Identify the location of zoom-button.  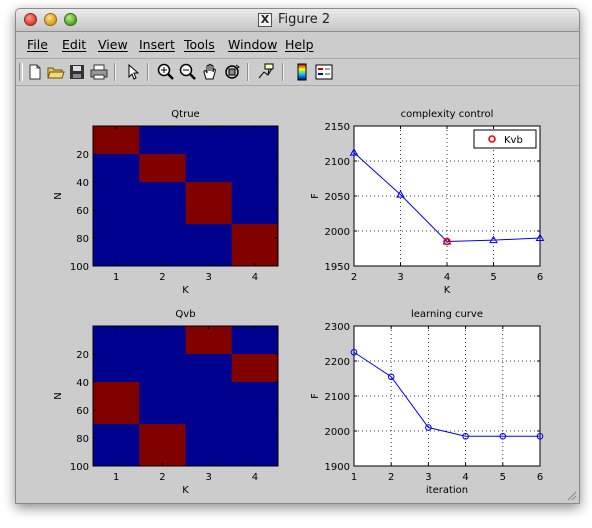
(70, 19).